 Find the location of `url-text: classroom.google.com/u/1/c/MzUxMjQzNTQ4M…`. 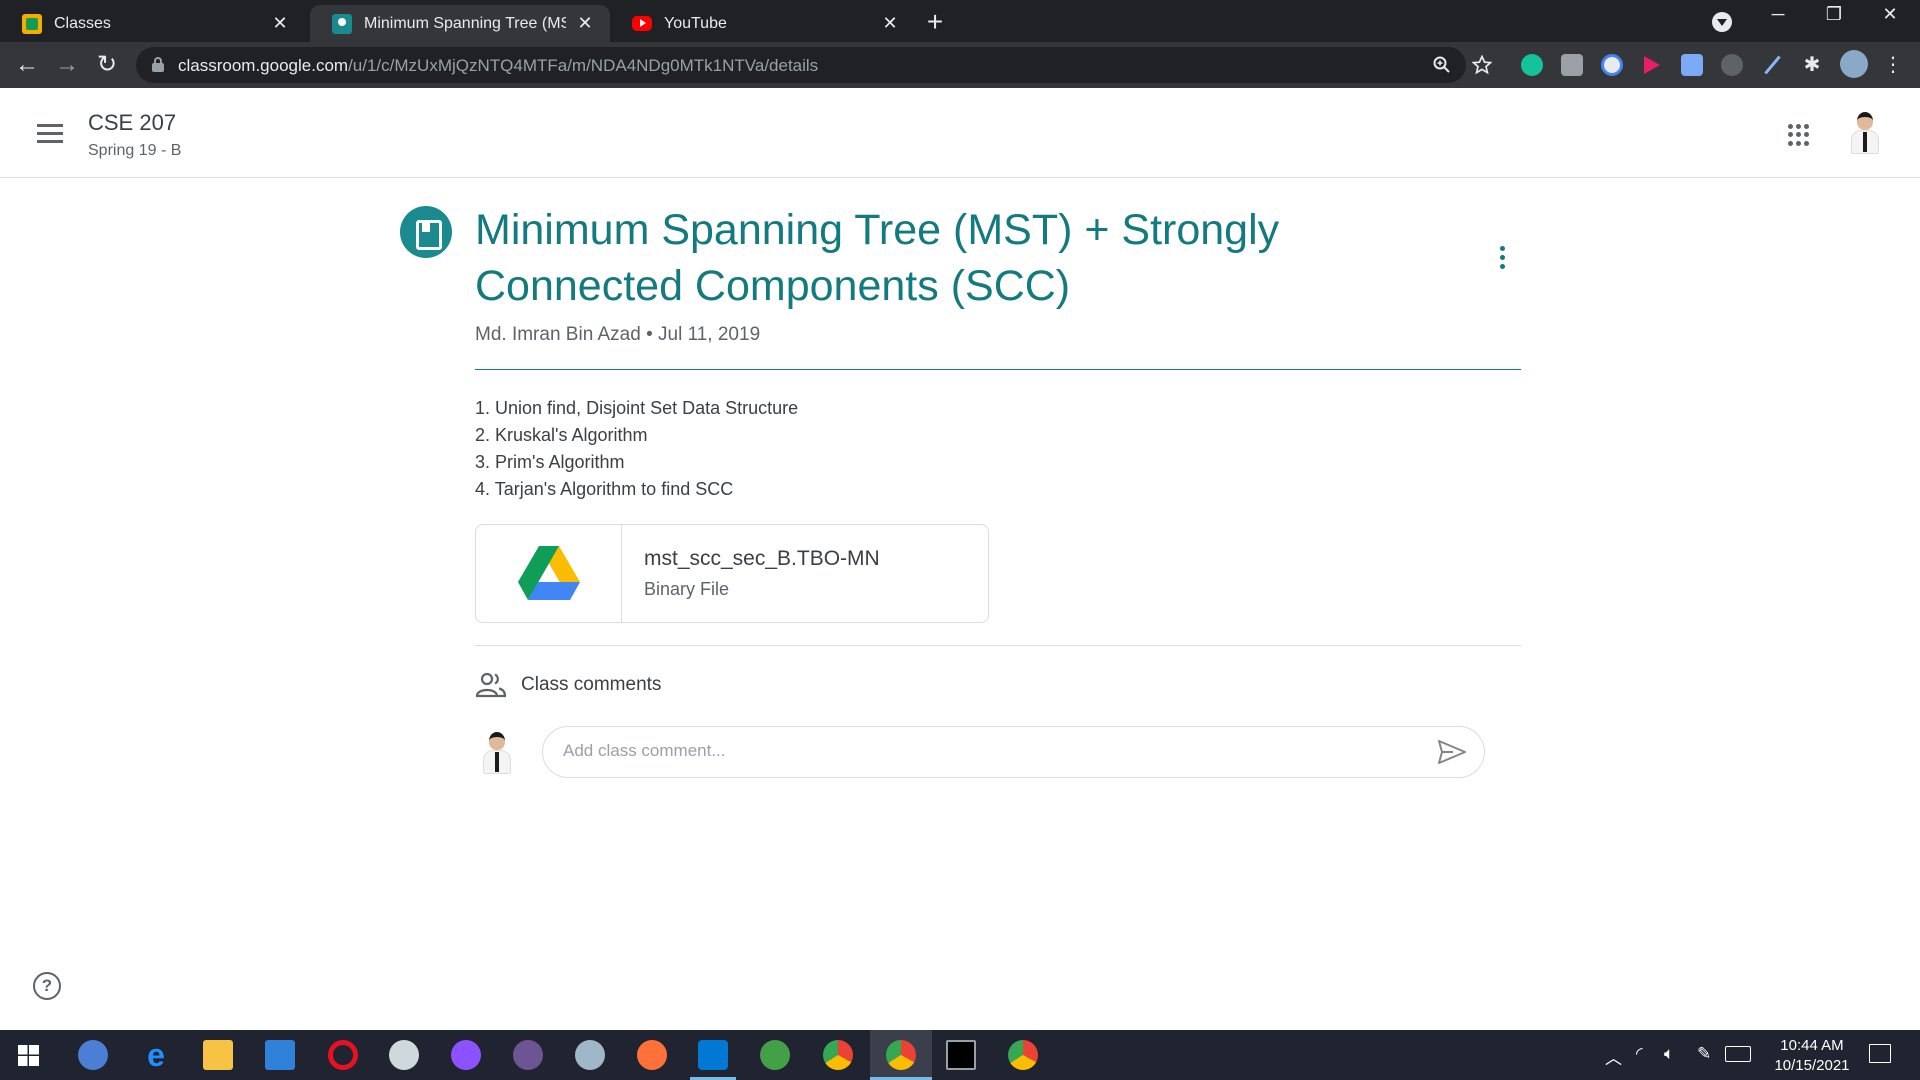

url-text: classroom.google.com/u/1/c/MzUxMjQzNTQ4M… is located at coordinates (498, 66).